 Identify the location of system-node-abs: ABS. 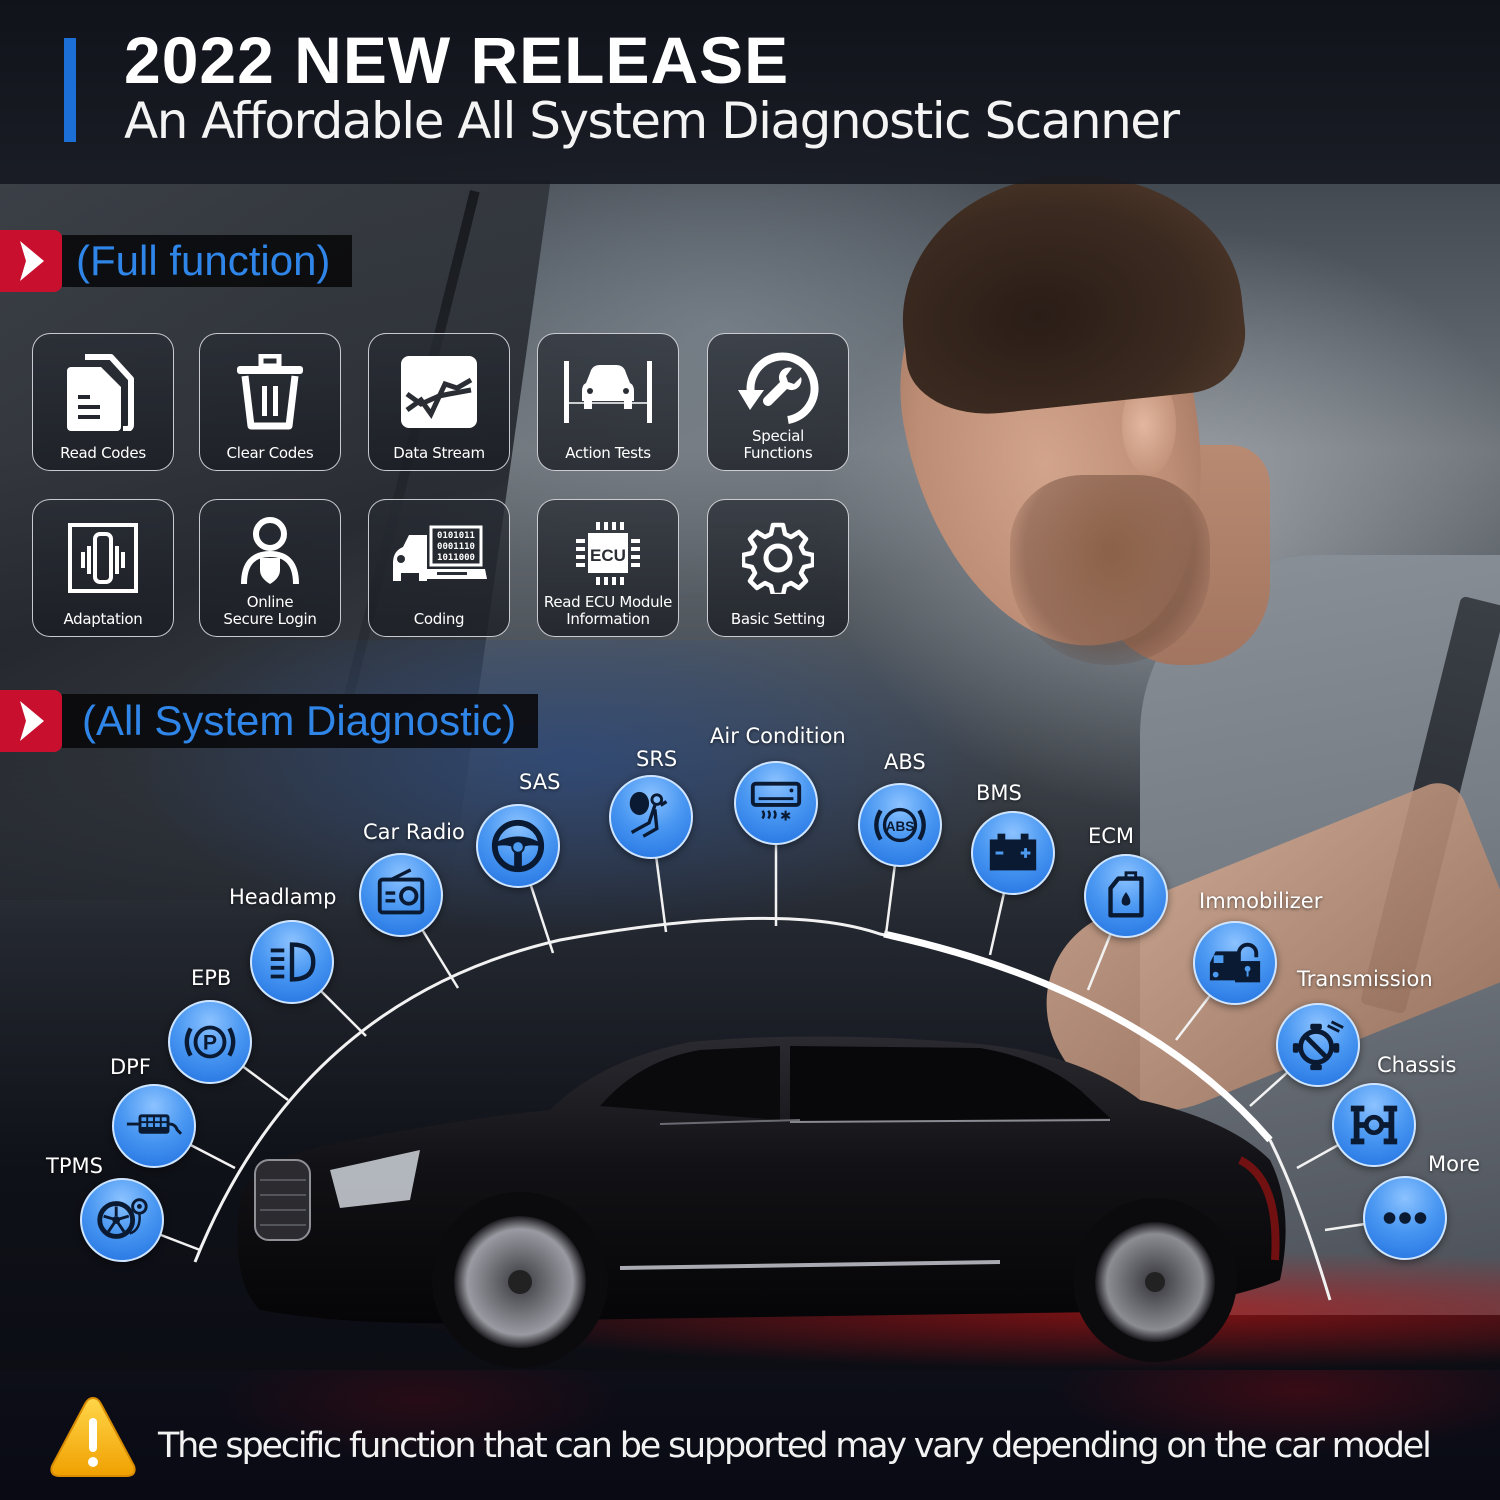
(900, 825).